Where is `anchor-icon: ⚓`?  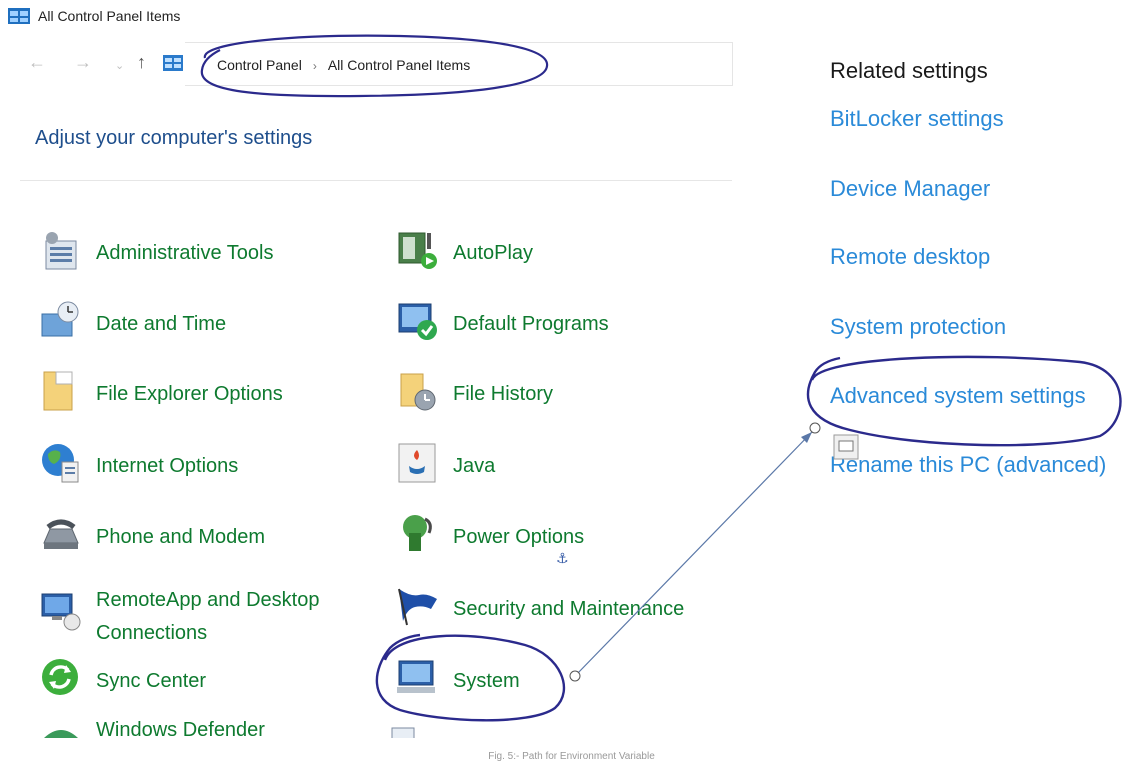
anchor-icon: ⚓ is located at coordinates (562, 558).